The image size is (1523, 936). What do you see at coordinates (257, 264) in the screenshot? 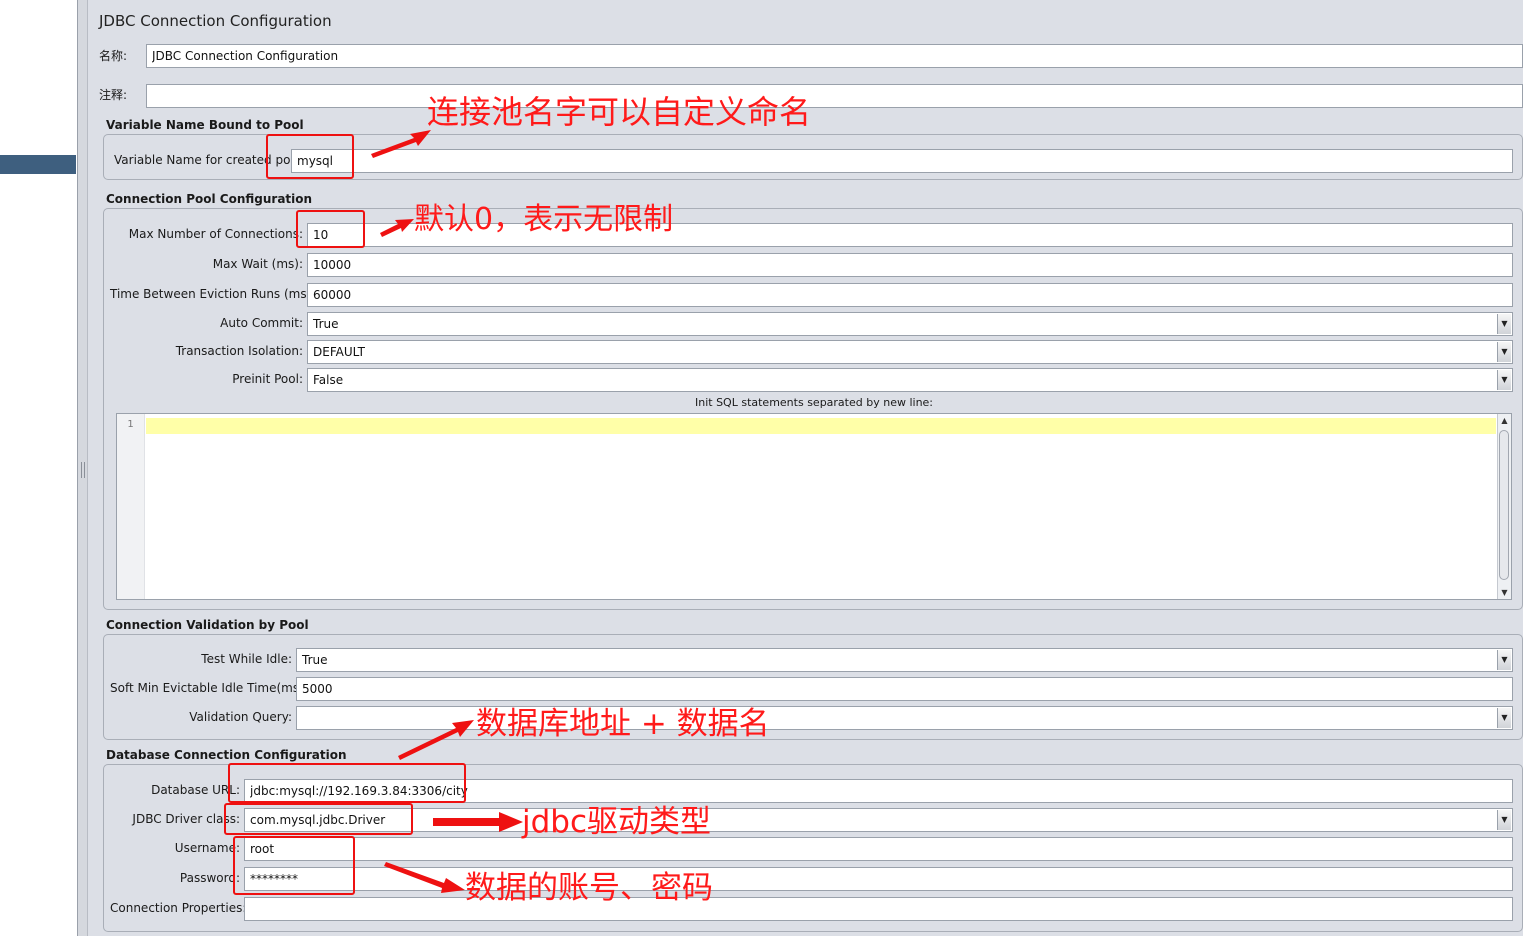
I see `max-wait-label: Max Wait (ms):` at bounding box center [257, 264].